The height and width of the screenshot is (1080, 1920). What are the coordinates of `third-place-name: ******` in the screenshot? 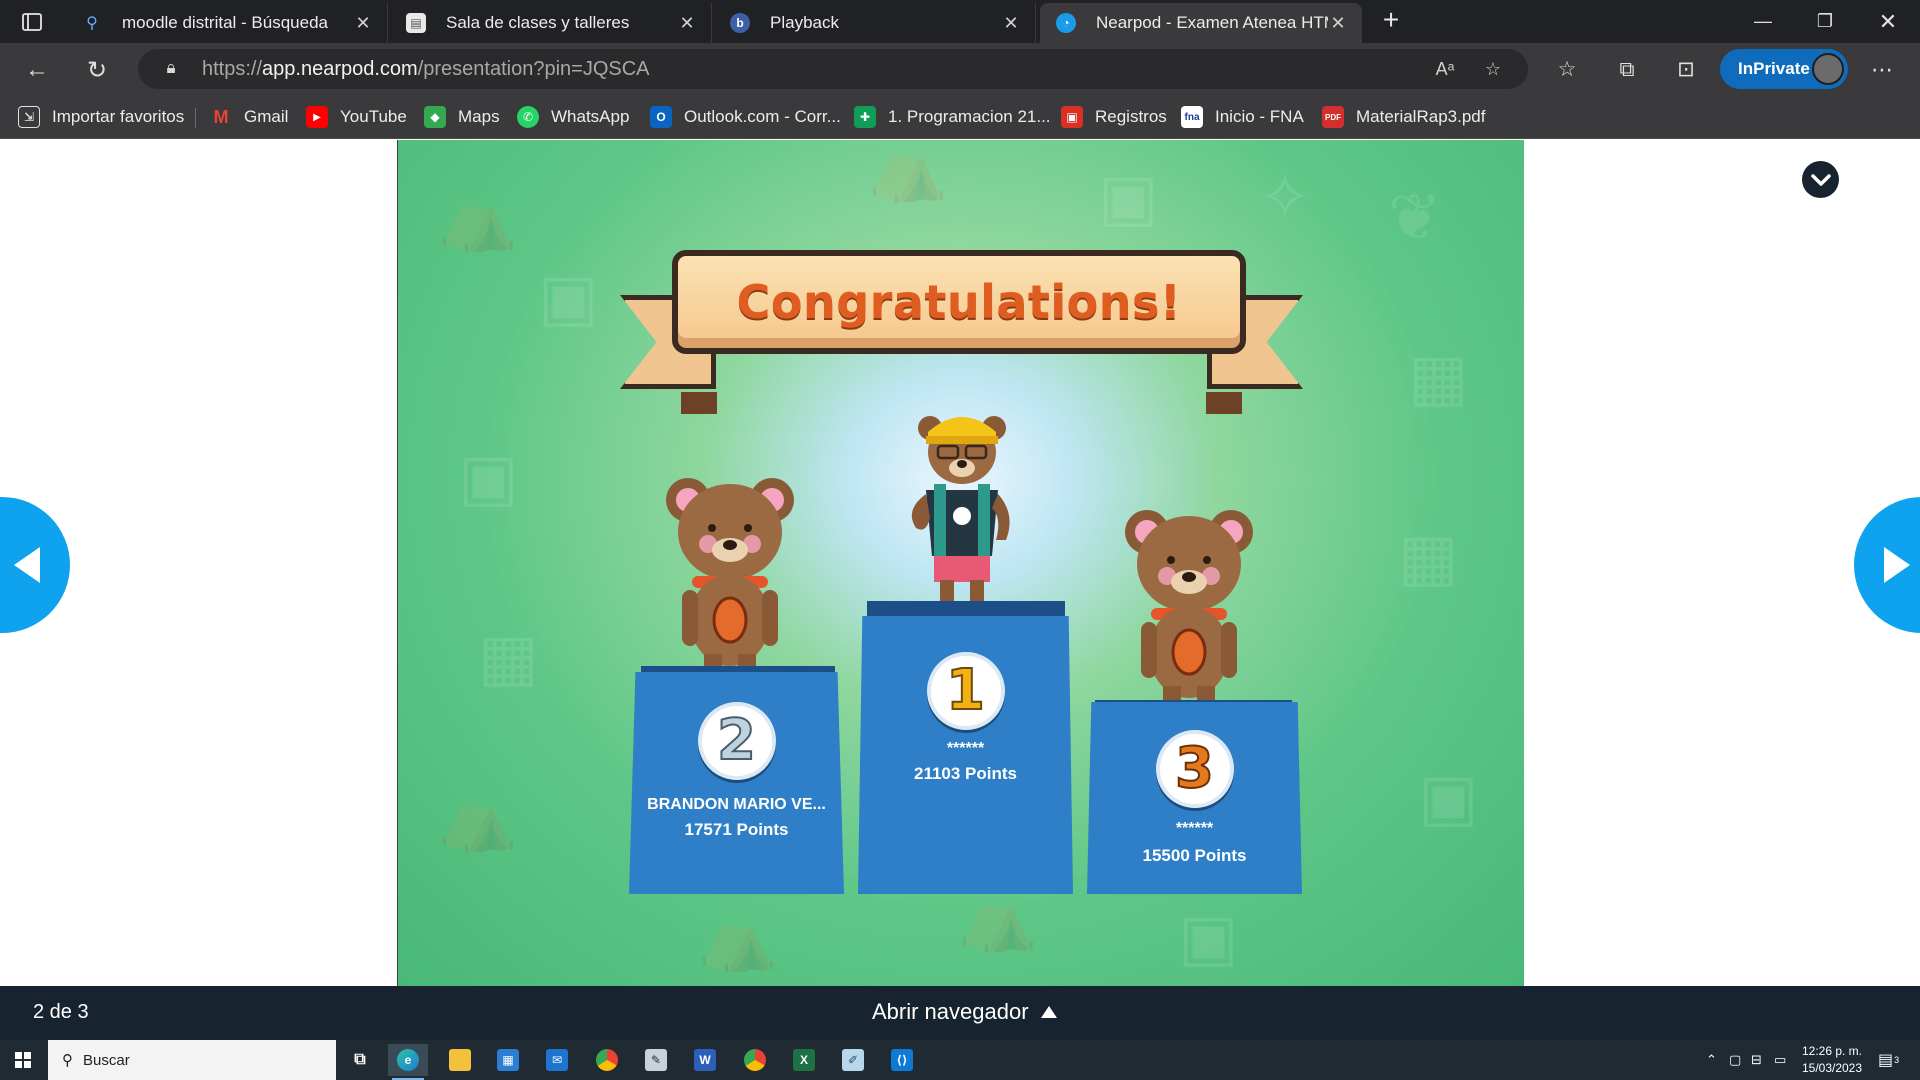 It's located at (1194, 828).